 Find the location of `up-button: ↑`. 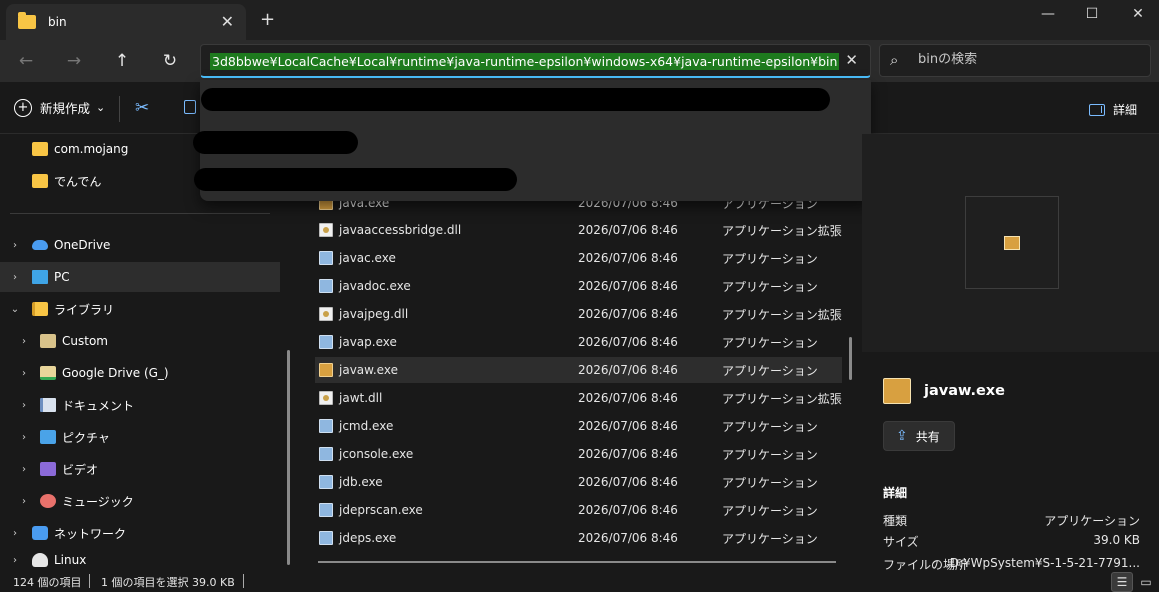

up-button: ↑ is located at coordinates (122, 61).